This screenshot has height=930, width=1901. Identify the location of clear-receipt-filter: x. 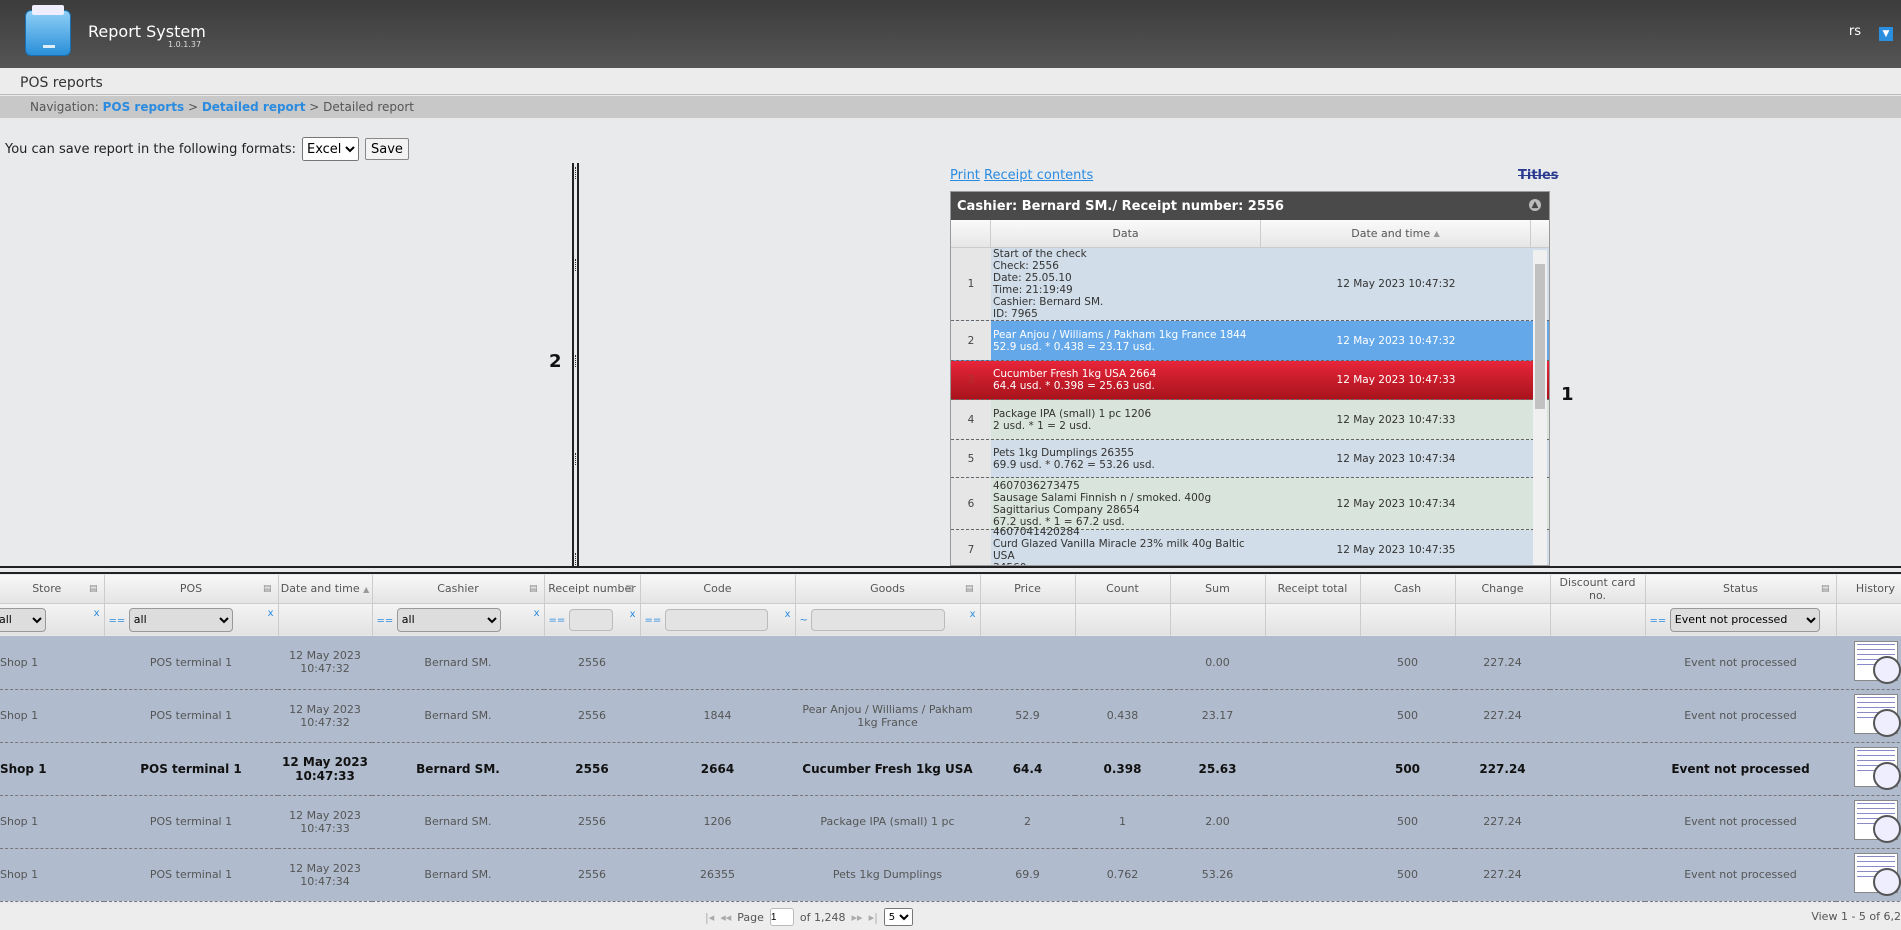
(633, 614).